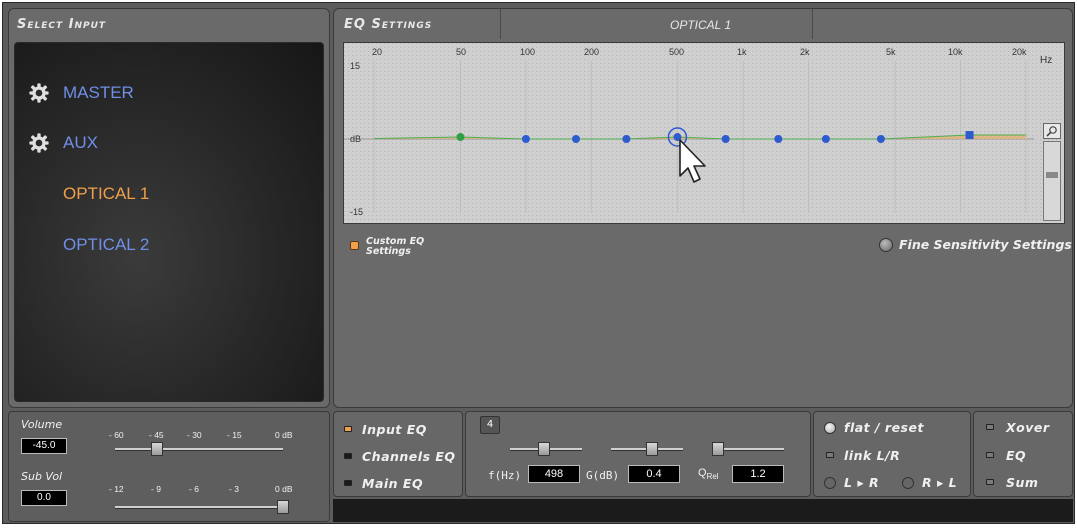  What do you see at coordinates (490, 425) in the screenshot?
I see `band-number: 4` at bounding box center [490, 425].